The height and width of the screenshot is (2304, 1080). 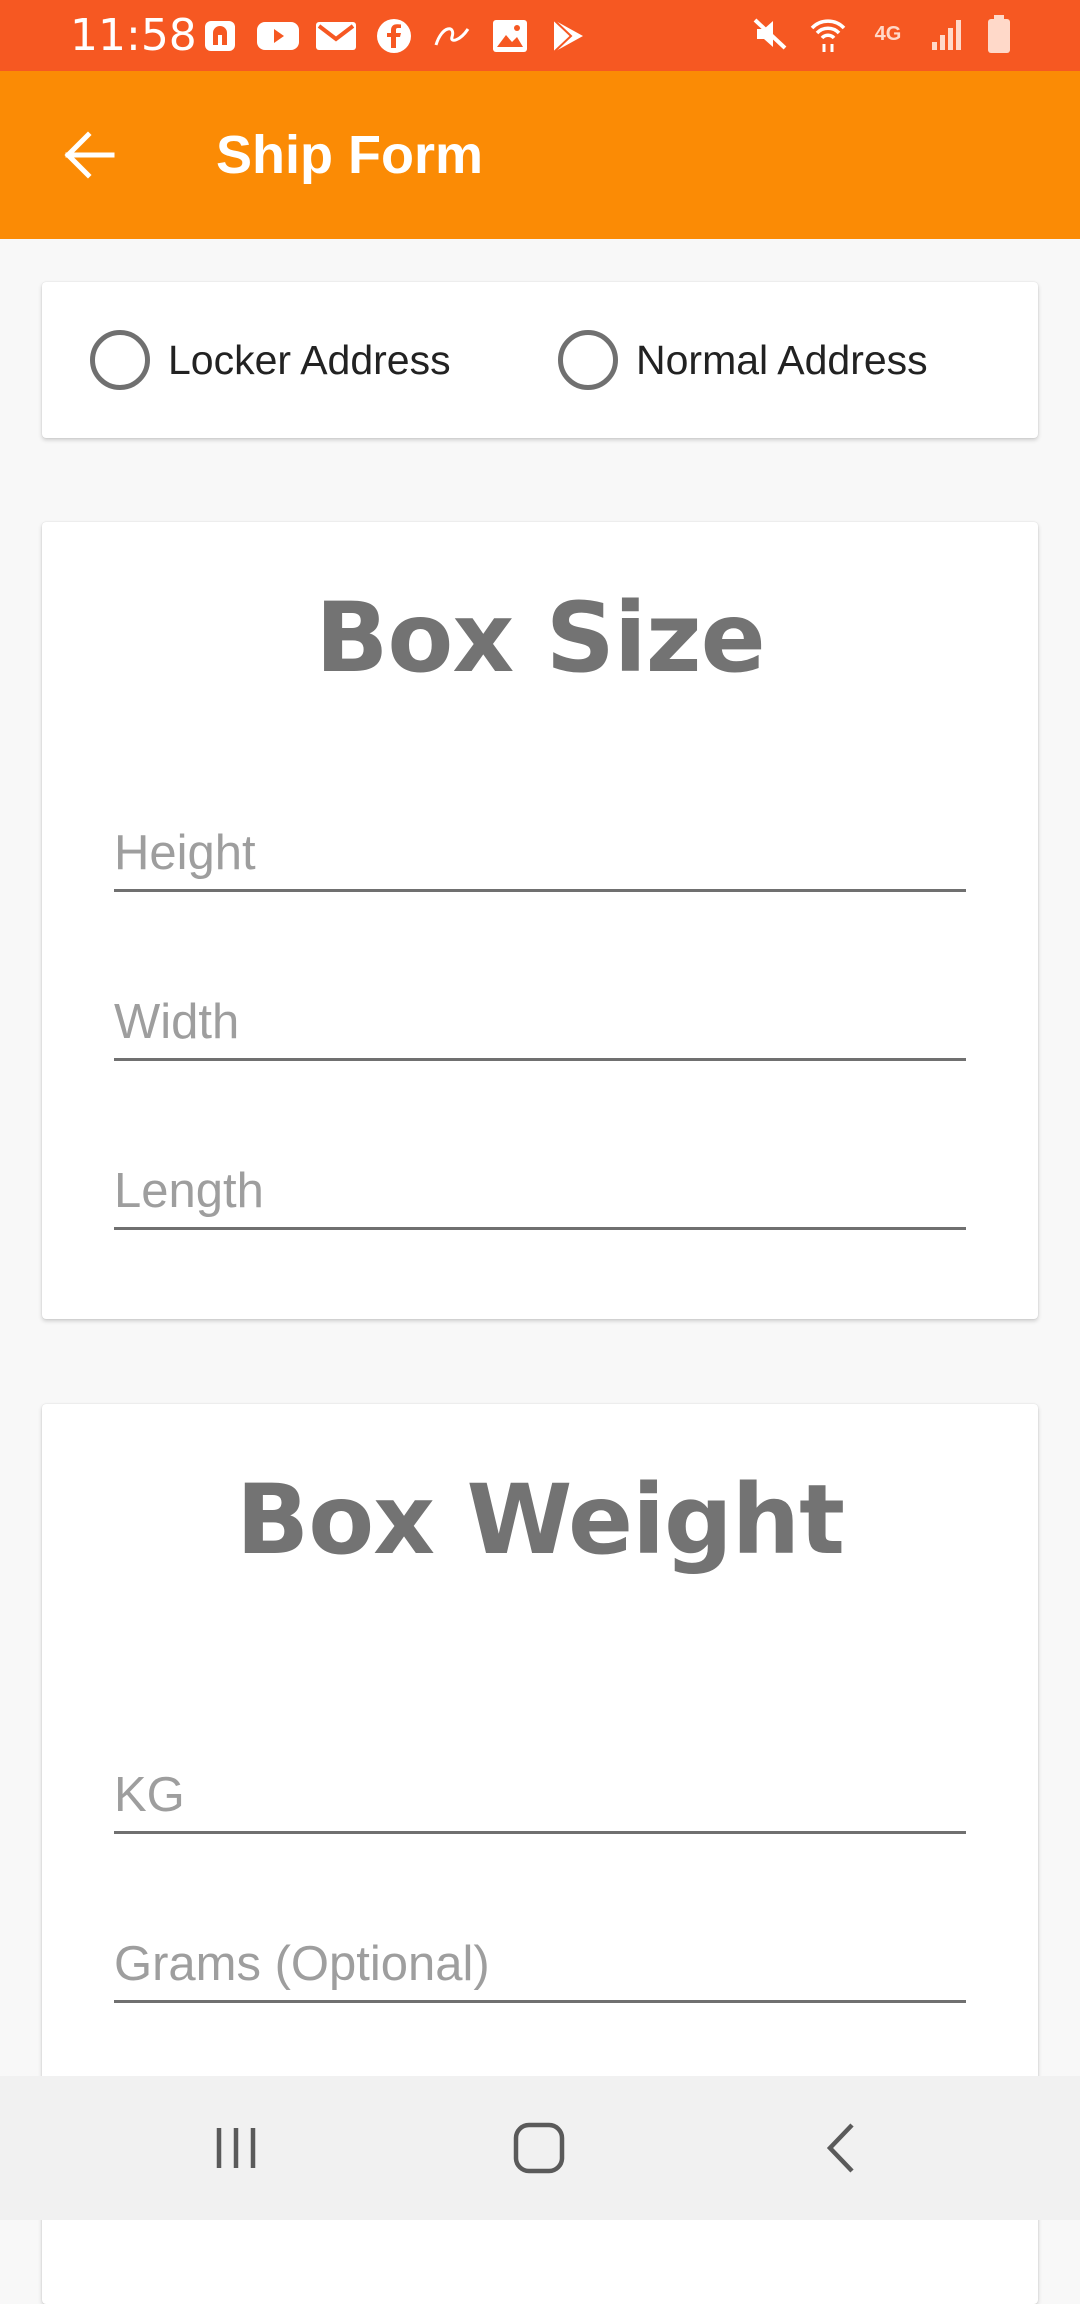 I want to click on back-icon, so click(x=840, y=2148).